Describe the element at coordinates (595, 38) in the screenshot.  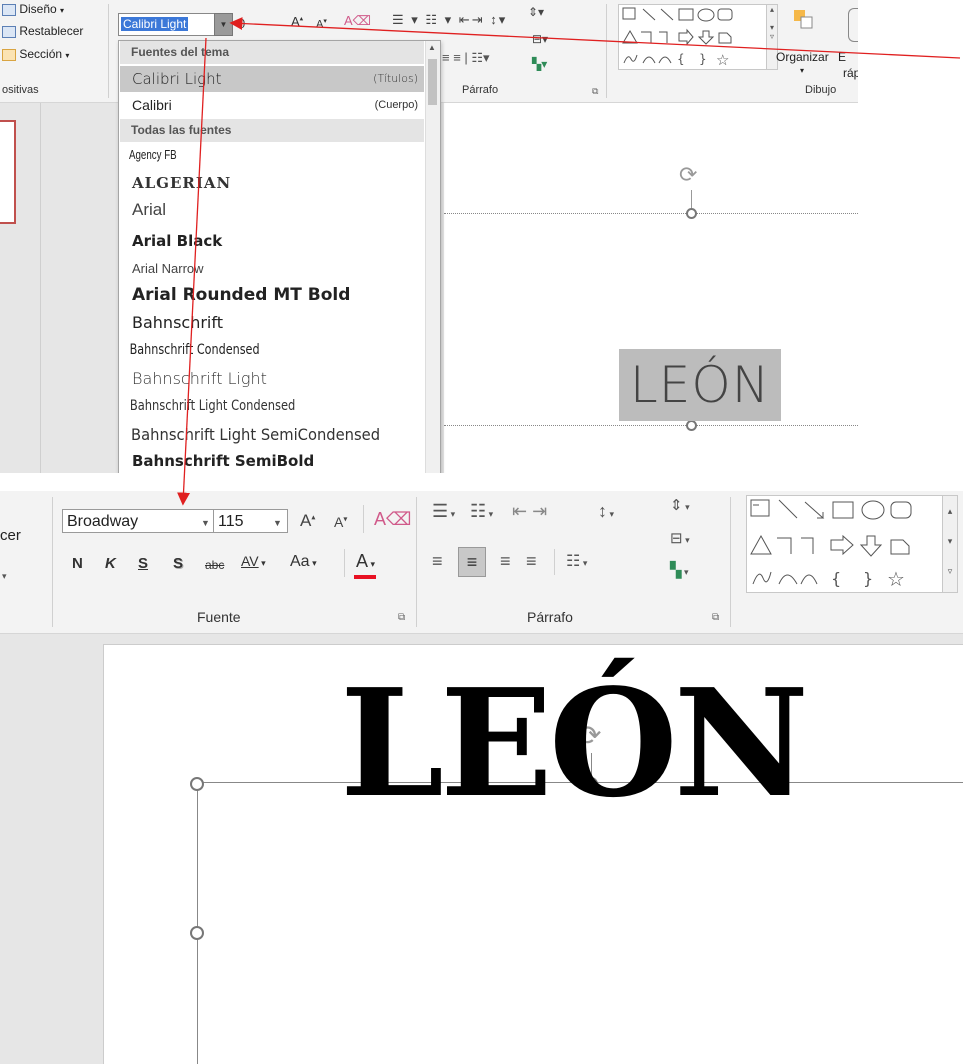
I see `arrow-to-font-box` at that location.